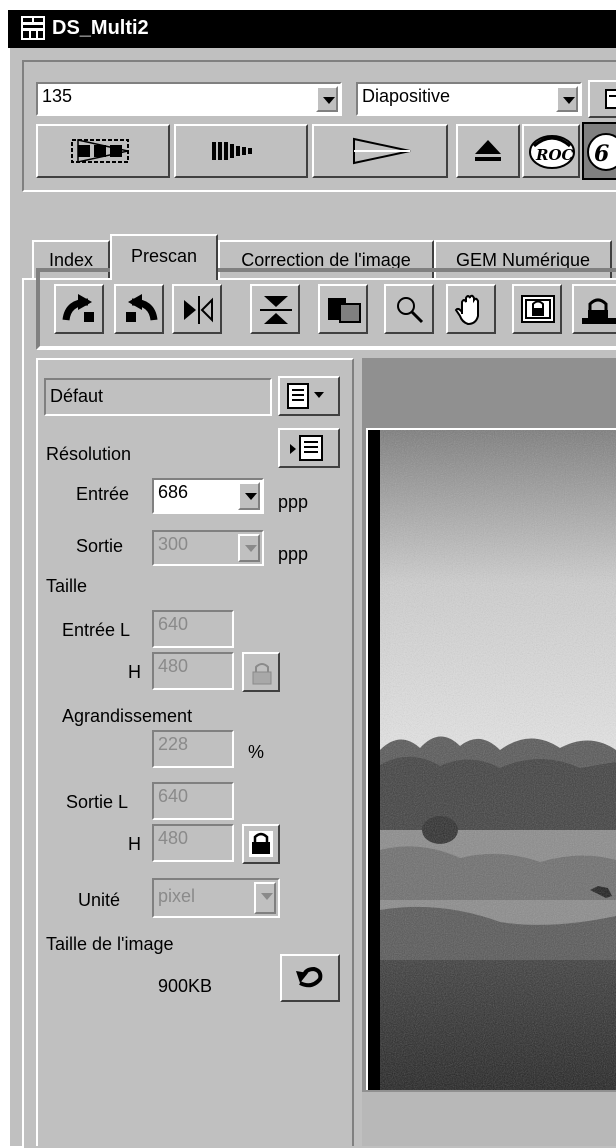  What do you see at coordinates (134, 672) in the screenshot?
I see `input-height-label: H` at bounding box center [134, 672].